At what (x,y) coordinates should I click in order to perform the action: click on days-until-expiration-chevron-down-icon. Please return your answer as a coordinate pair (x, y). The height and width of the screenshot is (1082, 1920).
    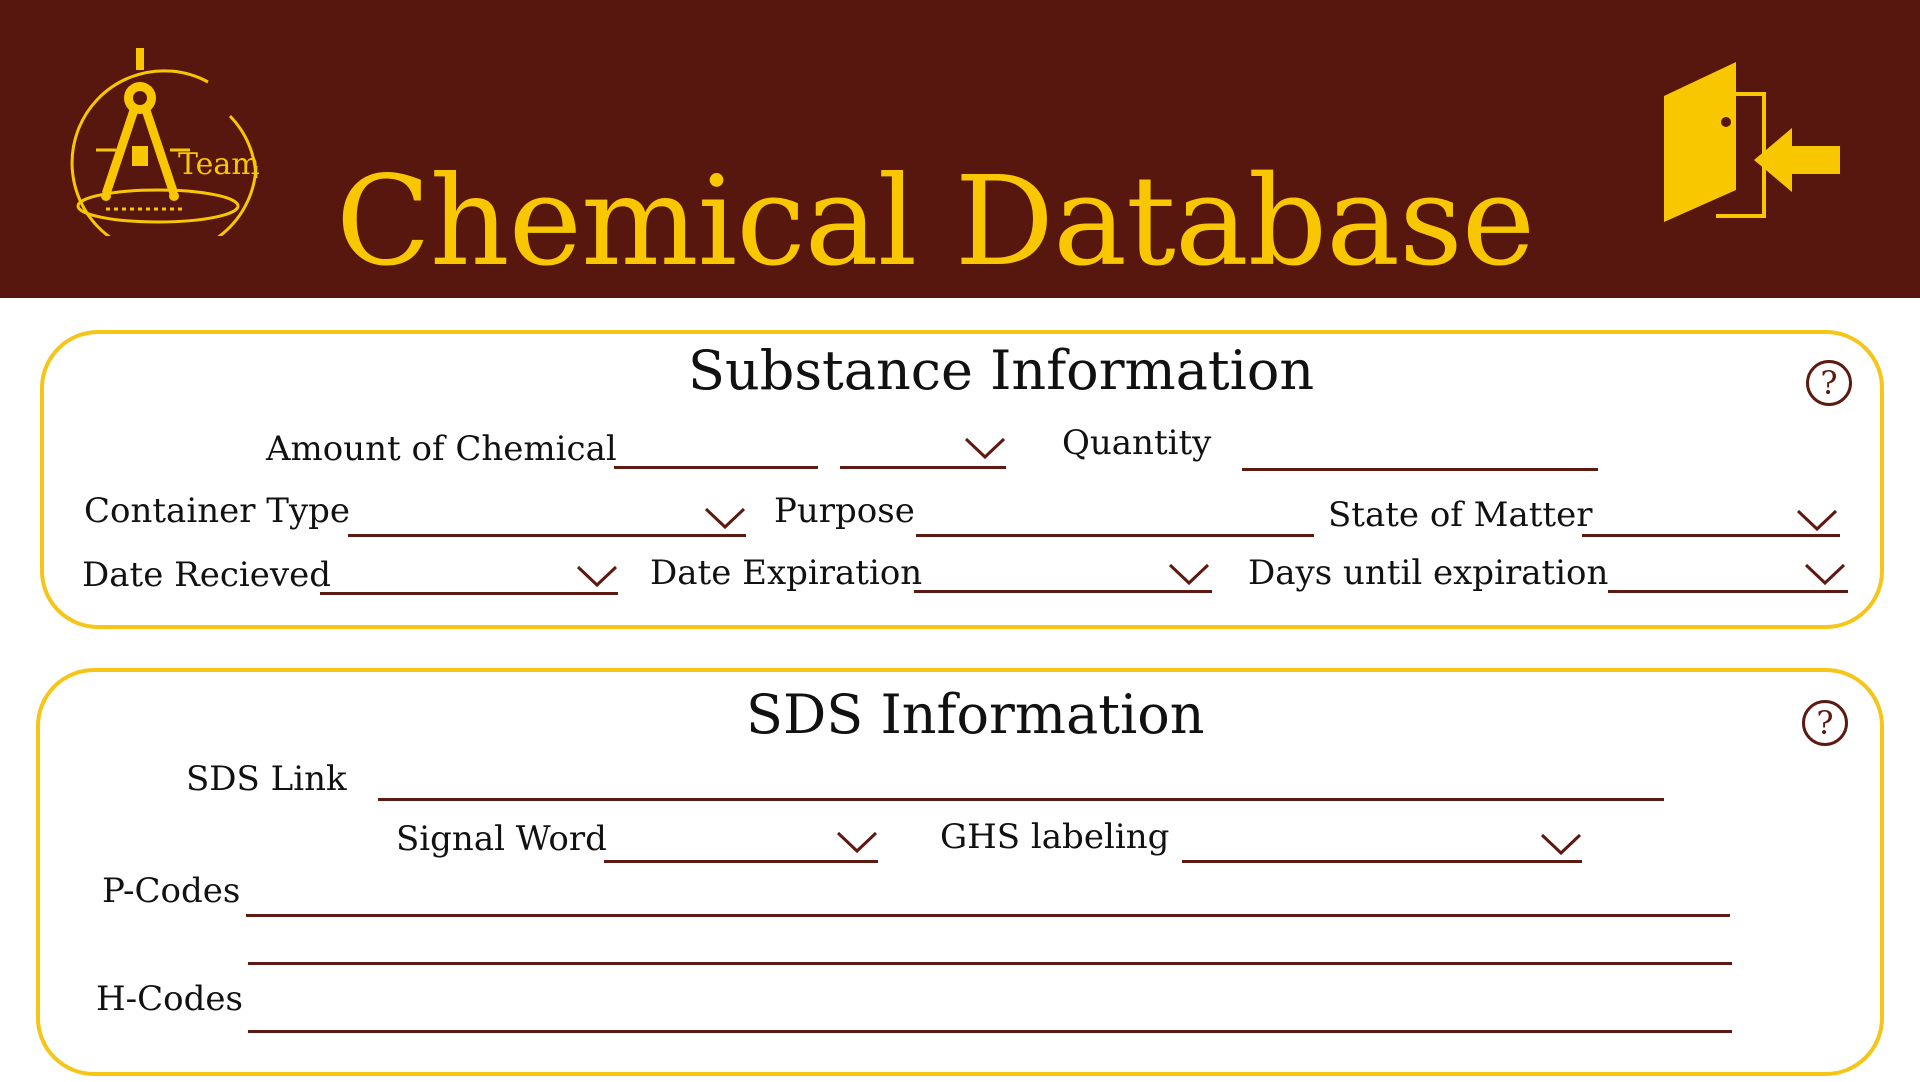
    Looking at the image, I should click on (1825, 574).